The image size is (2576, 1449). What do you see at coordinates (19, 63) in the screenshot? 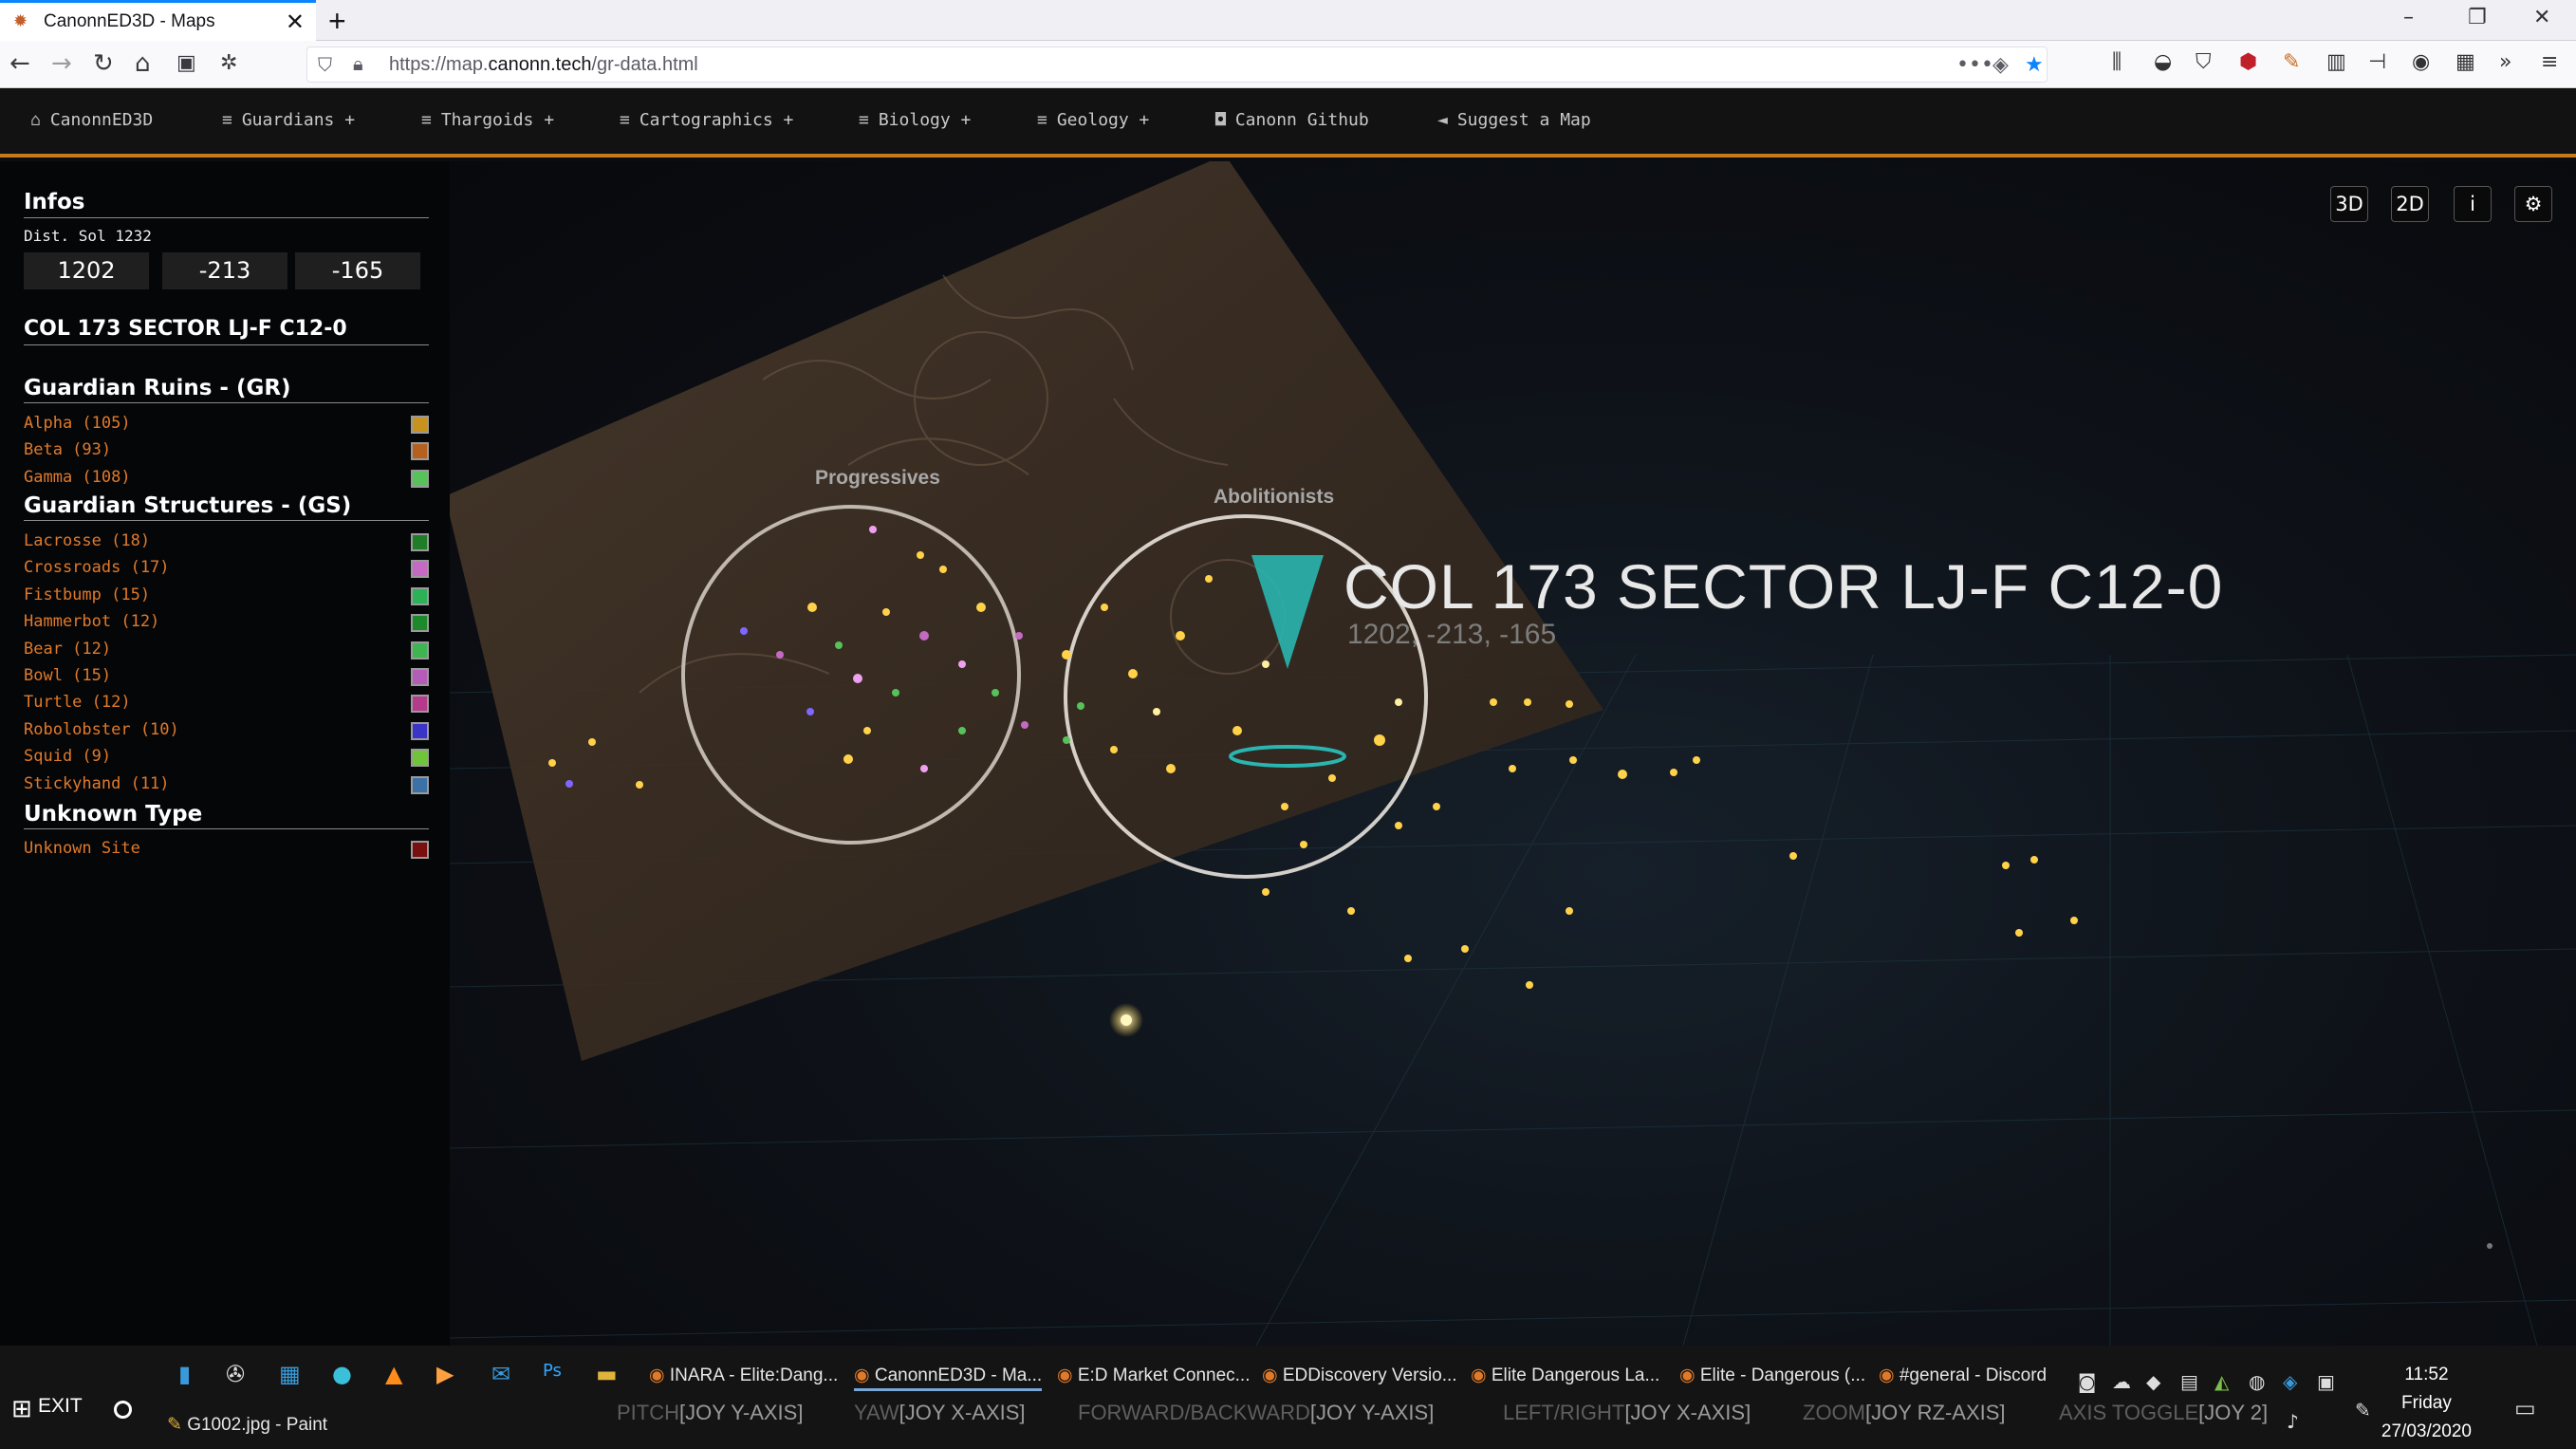
I see `back-icon: ←` at bounding box center [19, 63].